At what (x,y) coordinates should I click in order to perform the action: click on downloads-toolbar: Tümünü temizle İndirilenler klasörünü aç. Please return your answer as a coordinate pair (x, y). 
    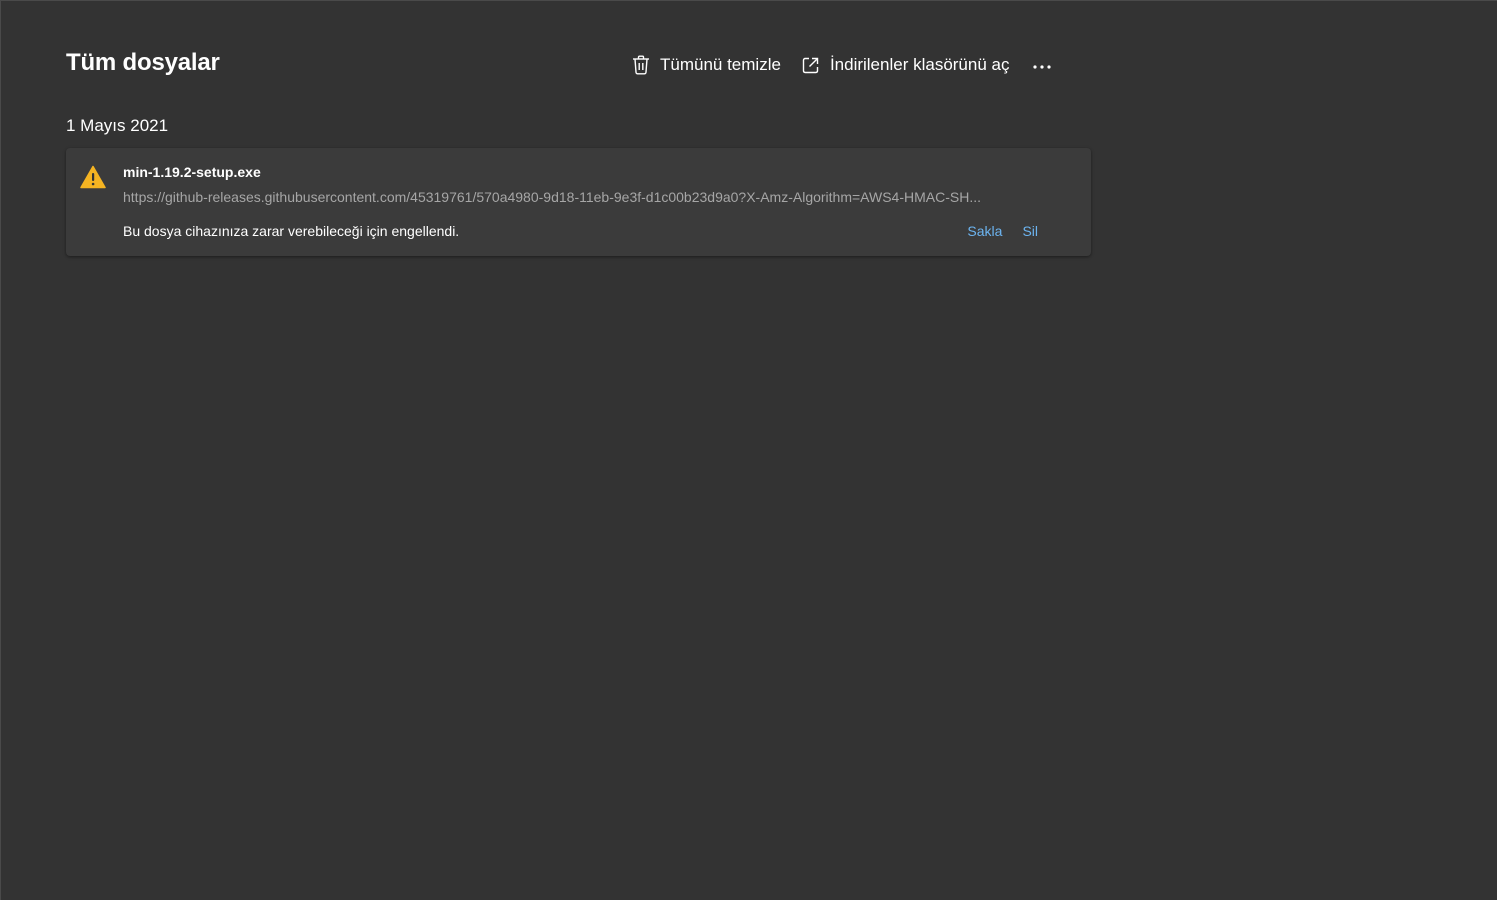
    Looking at the image, I should click on (839, 65).